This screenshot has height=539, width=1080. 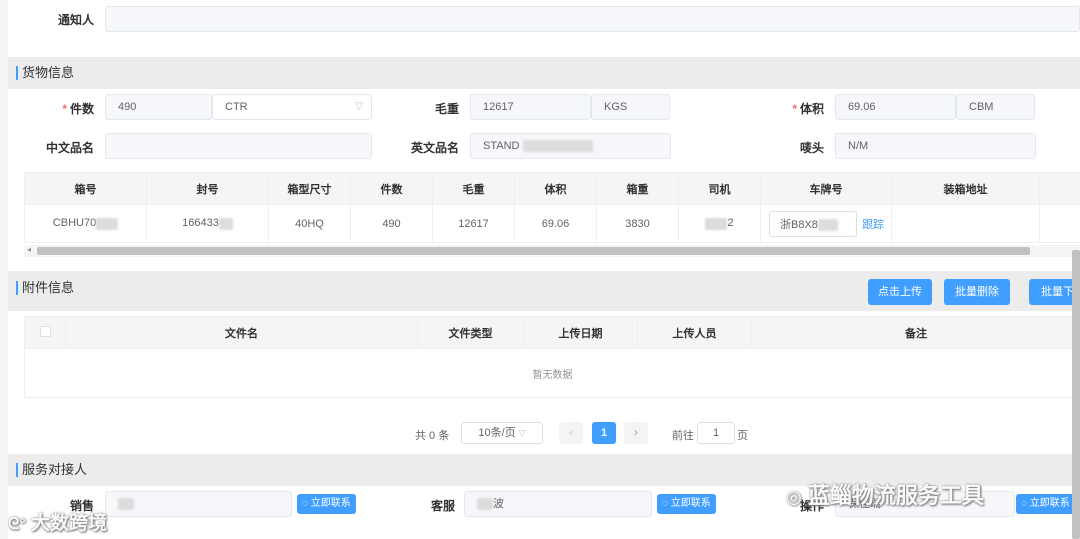 I want to click on service-section-title: 服务对接人, so click(x=51, y=470).